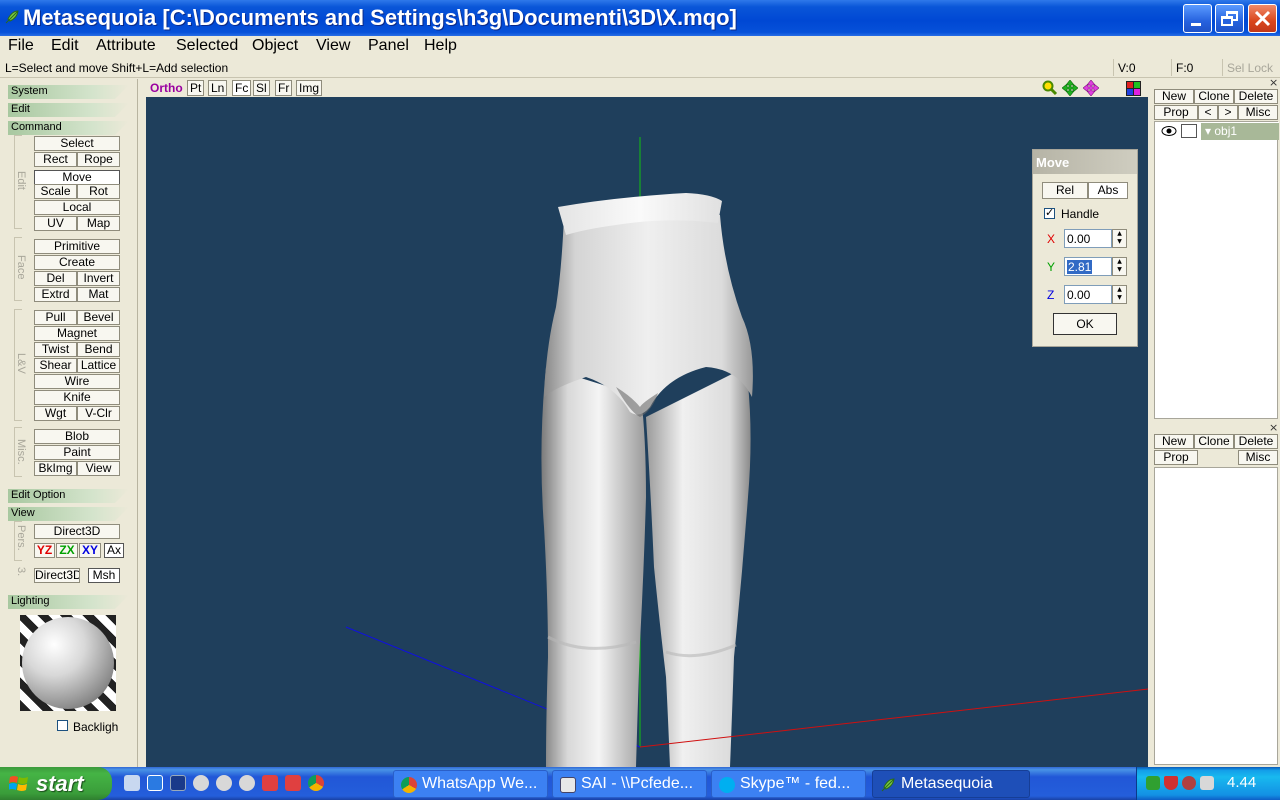 This screenshot has width=1280, height=800. I want to click on direct3d-button: Direct3D, so click(77, 531).